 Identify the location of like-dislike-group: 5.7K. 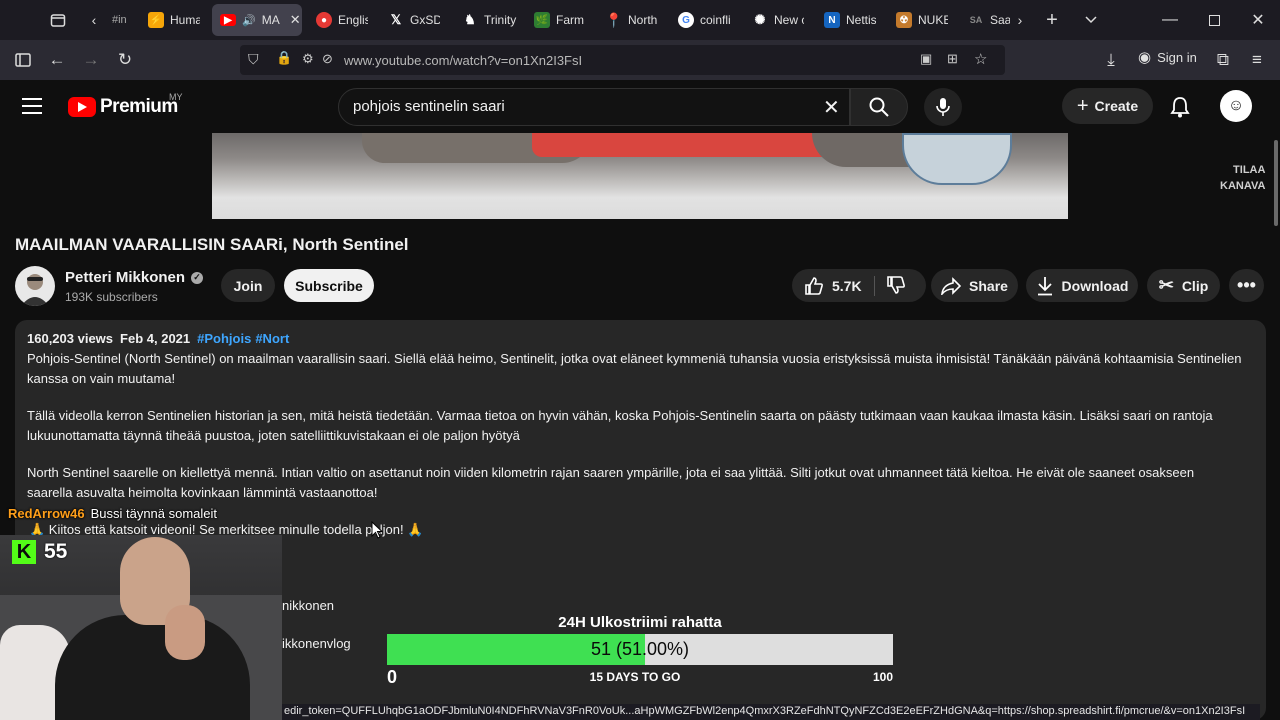
(859, 285).